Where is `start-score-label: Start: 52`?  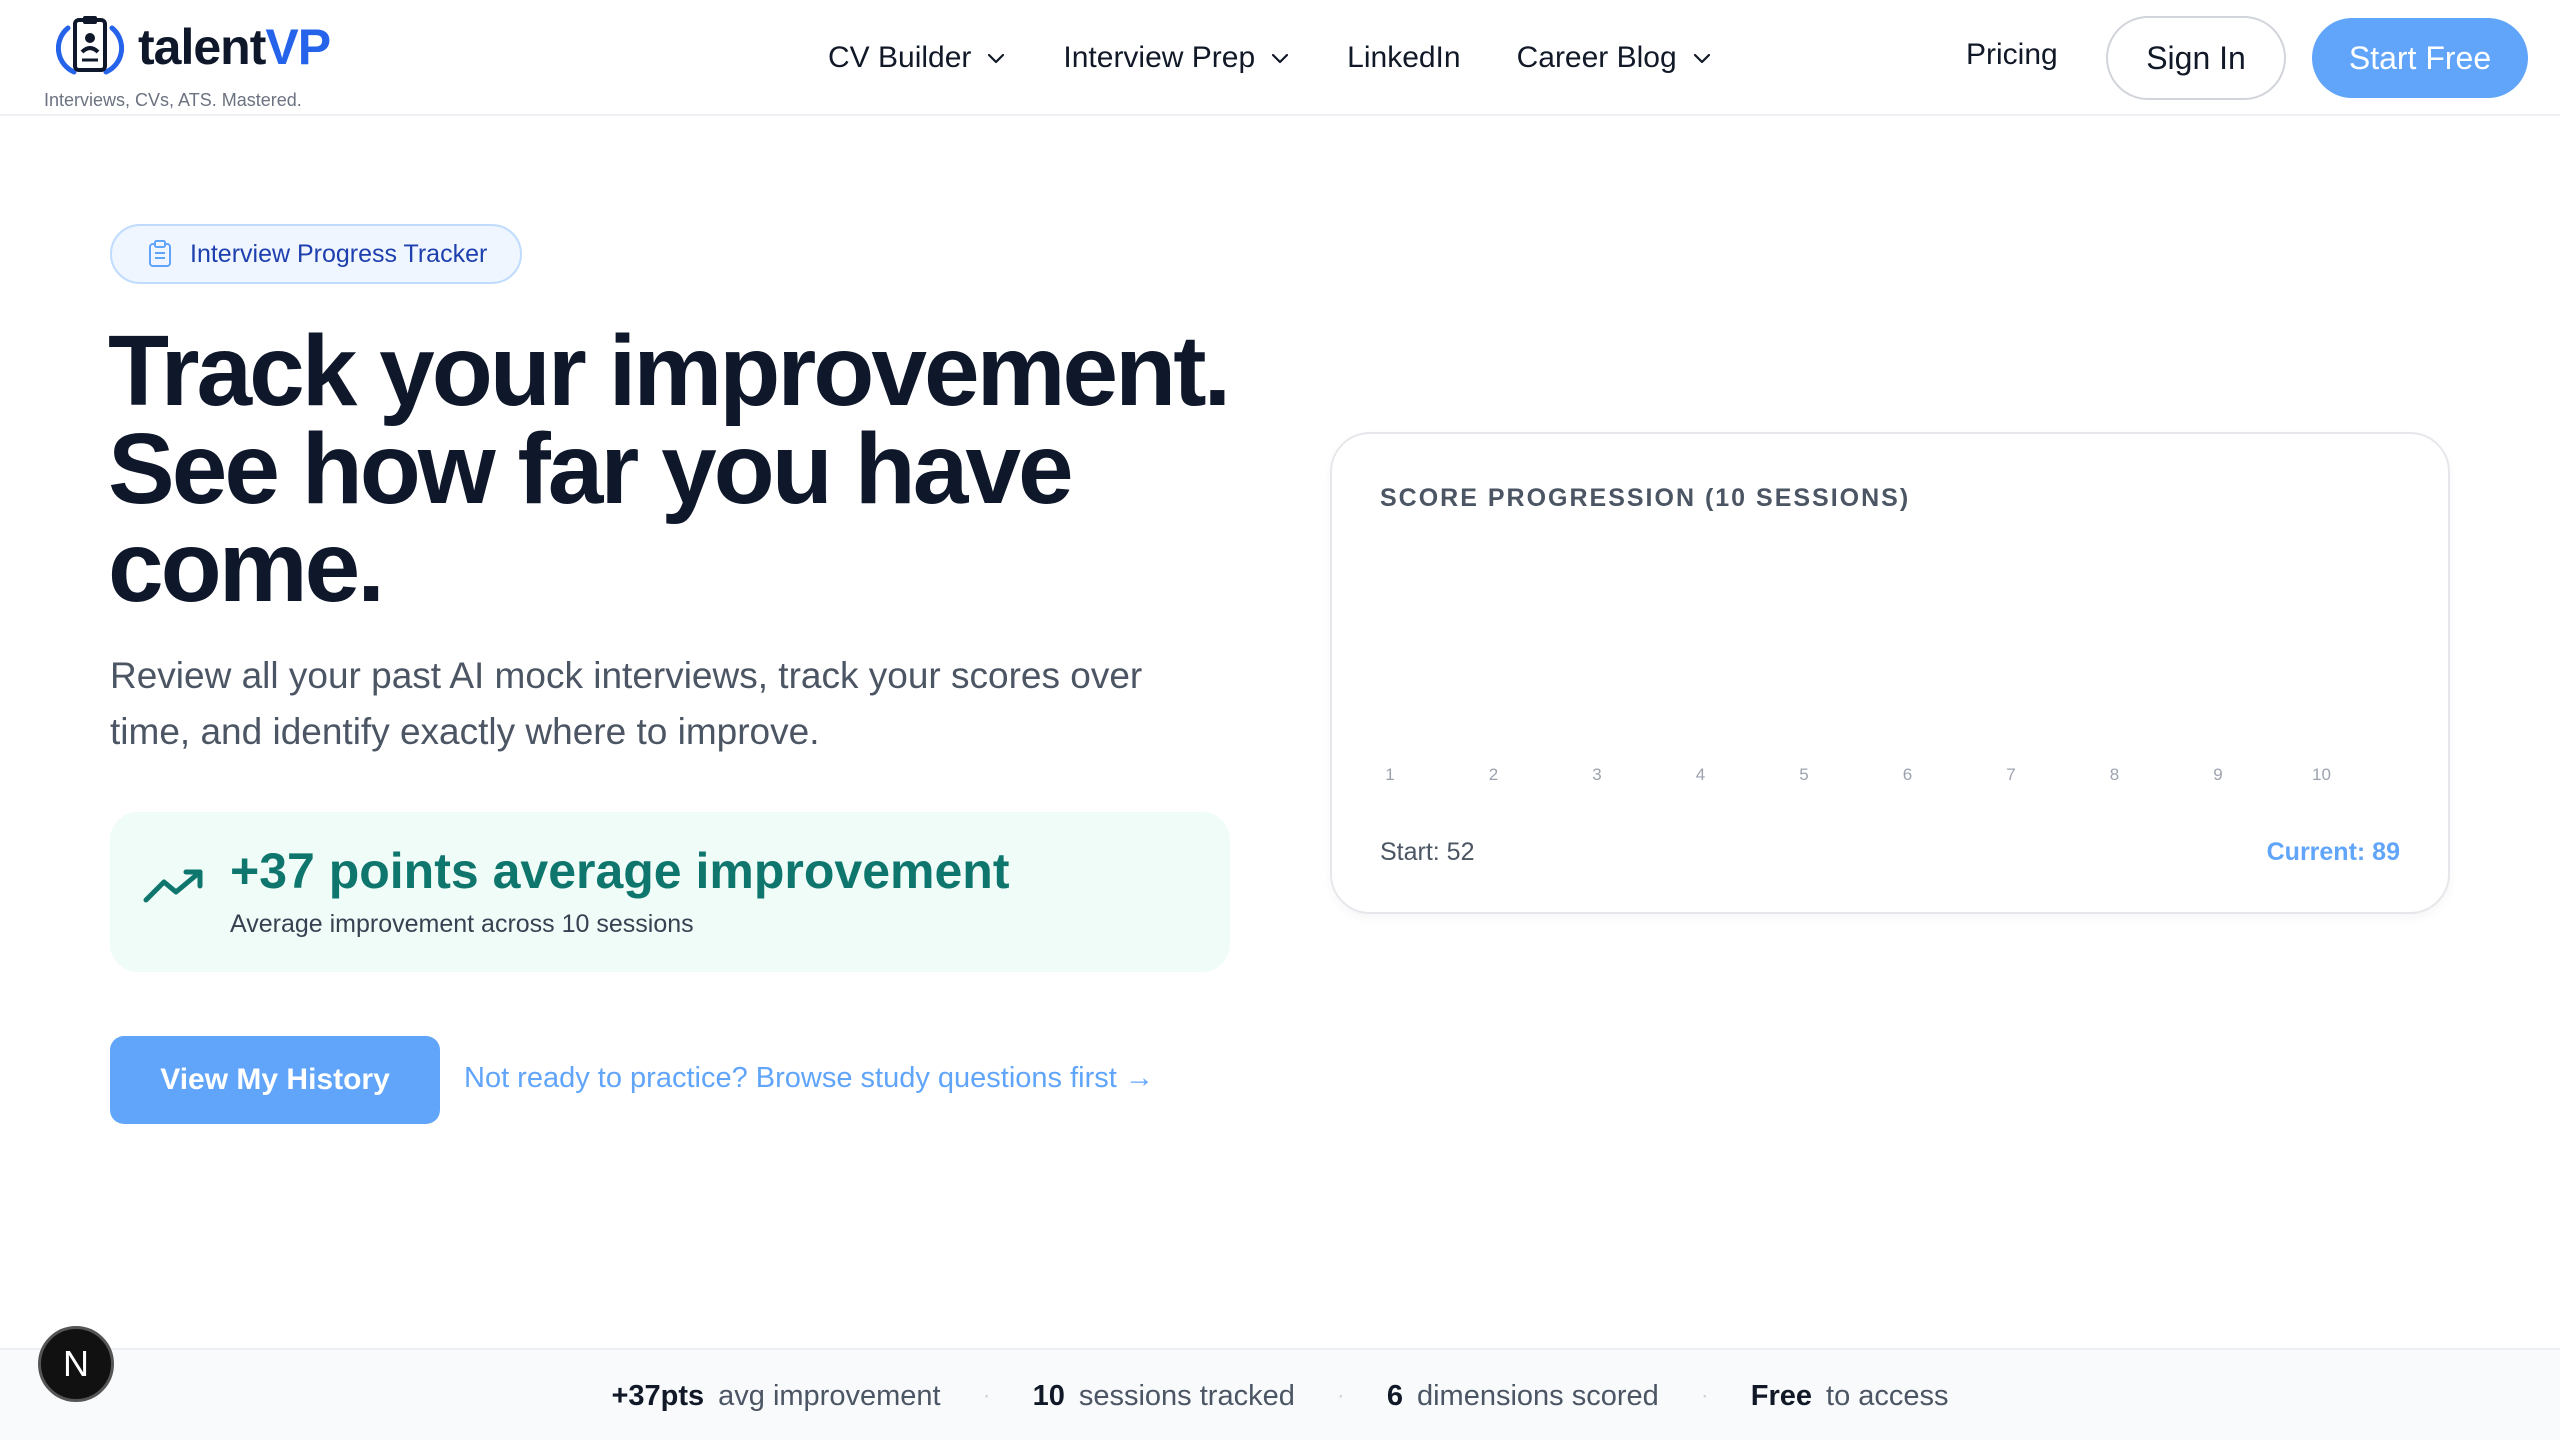
start-score-label: Start: 52 is located at coordinates (1427, 852).